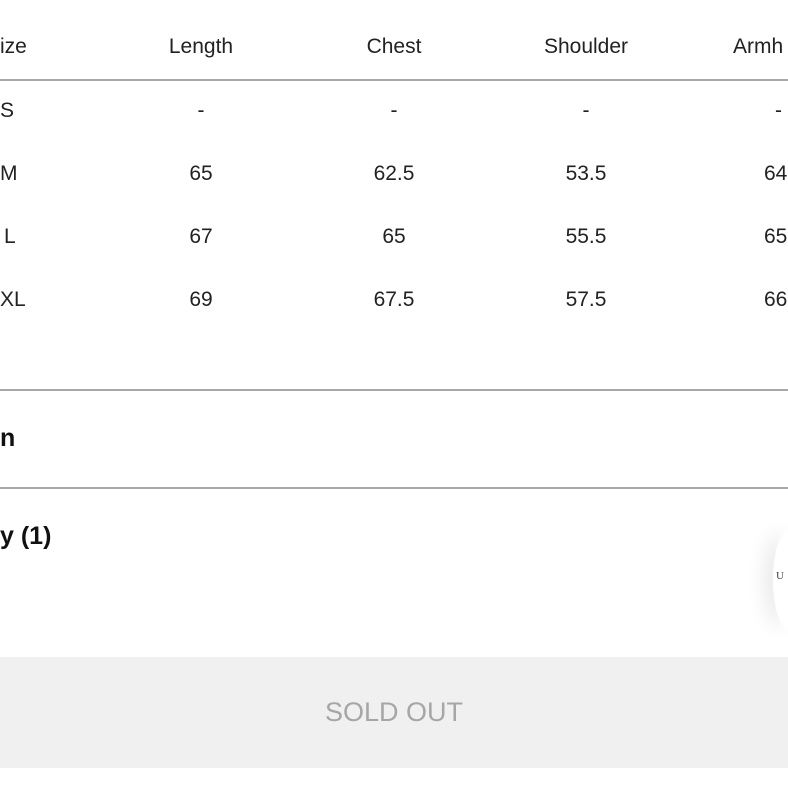  I want to click on cell-armhole: 64, so click(776, 173).